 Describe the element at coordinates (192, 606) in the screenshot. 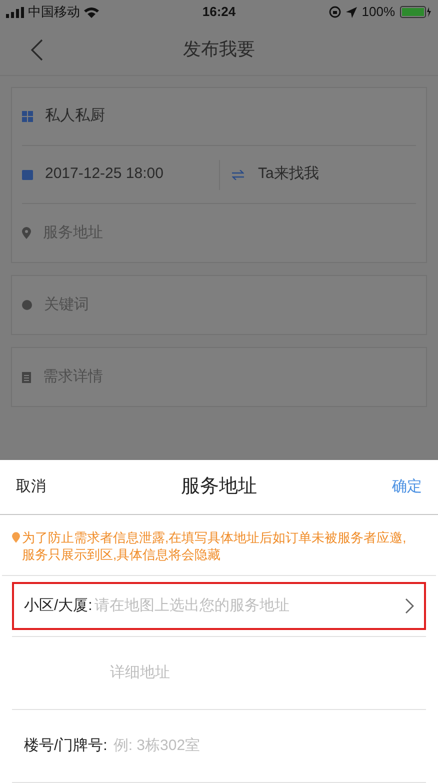

I see `placeholder-text: 请在地图上选出您的服务地址` at that location.